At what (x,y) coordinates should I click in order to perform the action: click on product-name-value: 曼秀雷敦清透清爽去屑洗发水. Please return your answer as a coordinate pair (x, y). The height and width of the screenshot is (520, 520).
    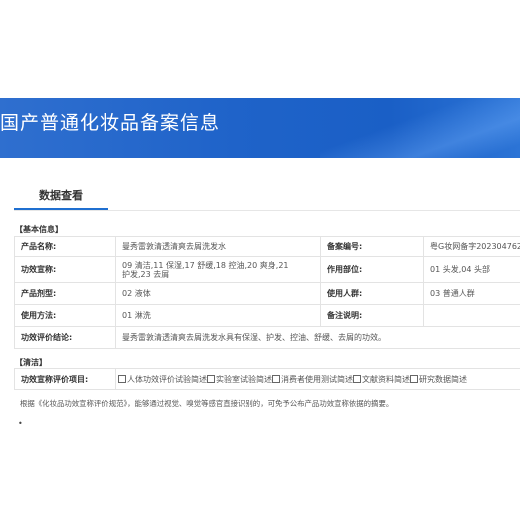
    Looking at the image, I should click on (218, 246).